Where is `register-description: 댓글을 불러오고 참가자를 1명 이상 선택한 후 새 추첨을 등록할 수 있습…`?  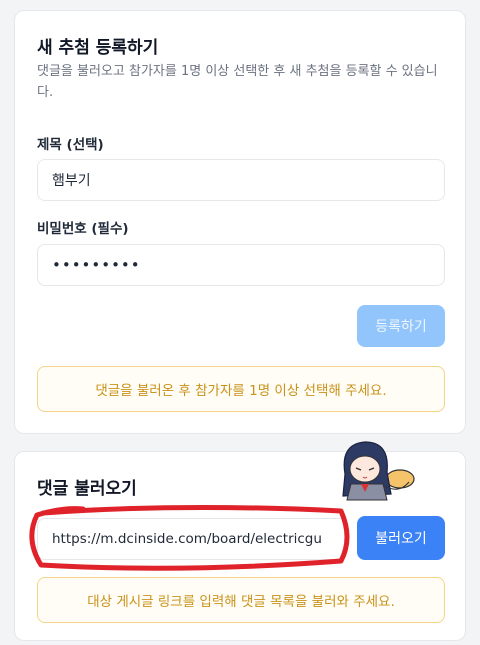
register-description: 댓글을 불러오고 참가자를 1명 이상 선택한 후 새 추첨을 등록할 수 있습… is located at coordinates (237, 82).